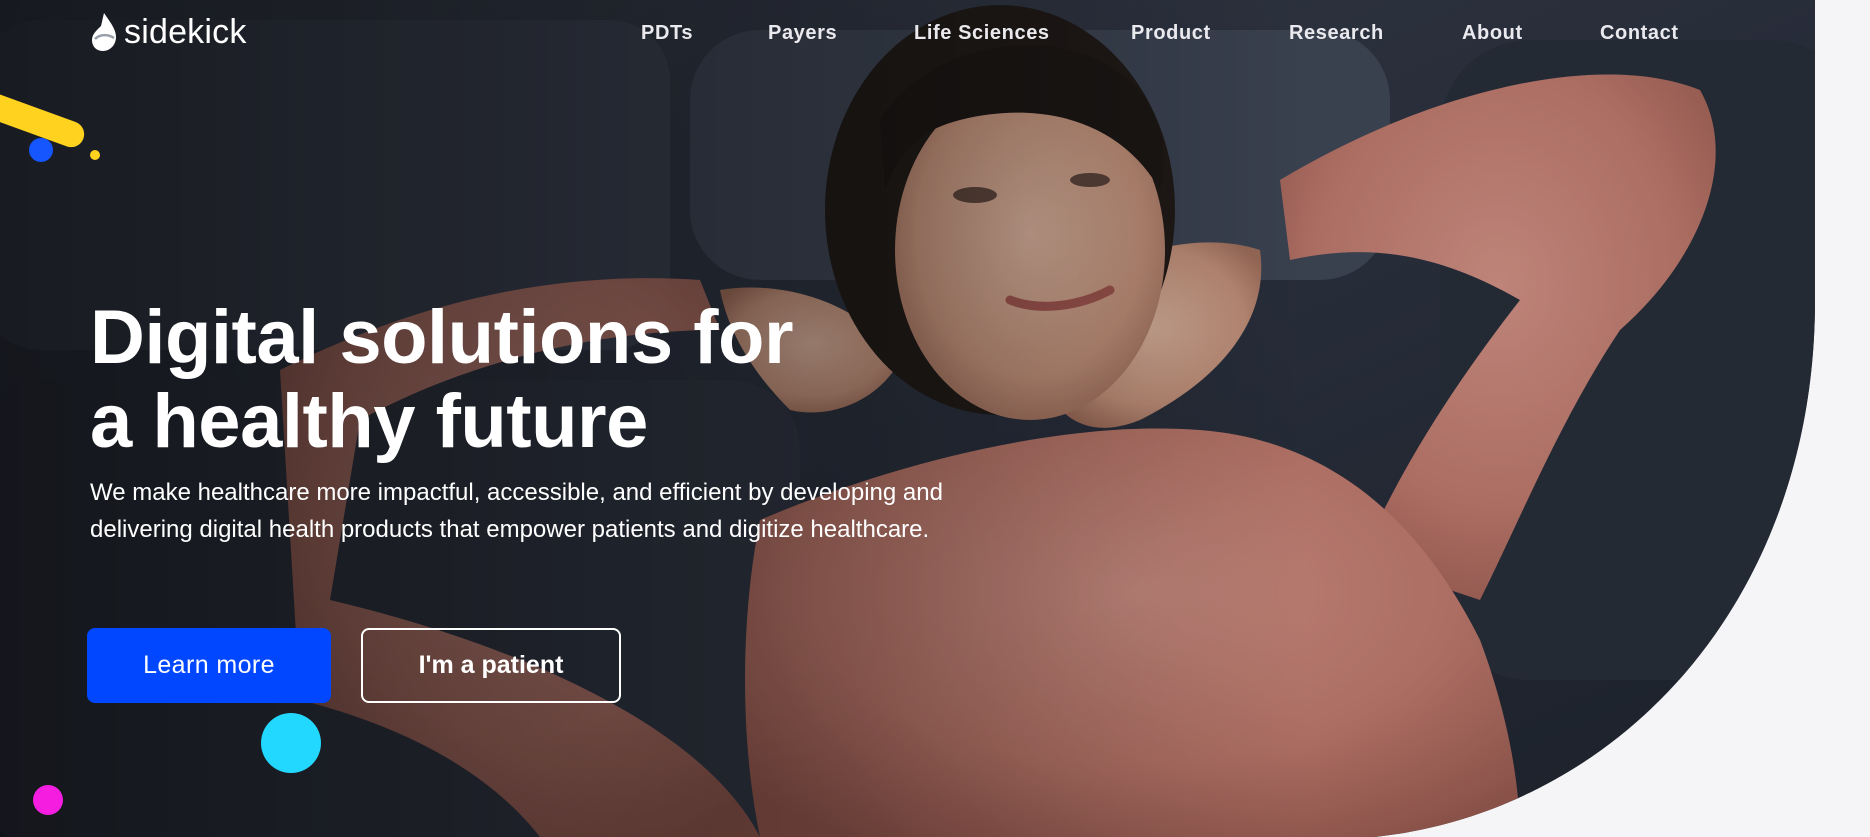 The height and width of the screenshot is (837, 1870). I want to click on learn-more-button: Learn more, so click(209, 665).